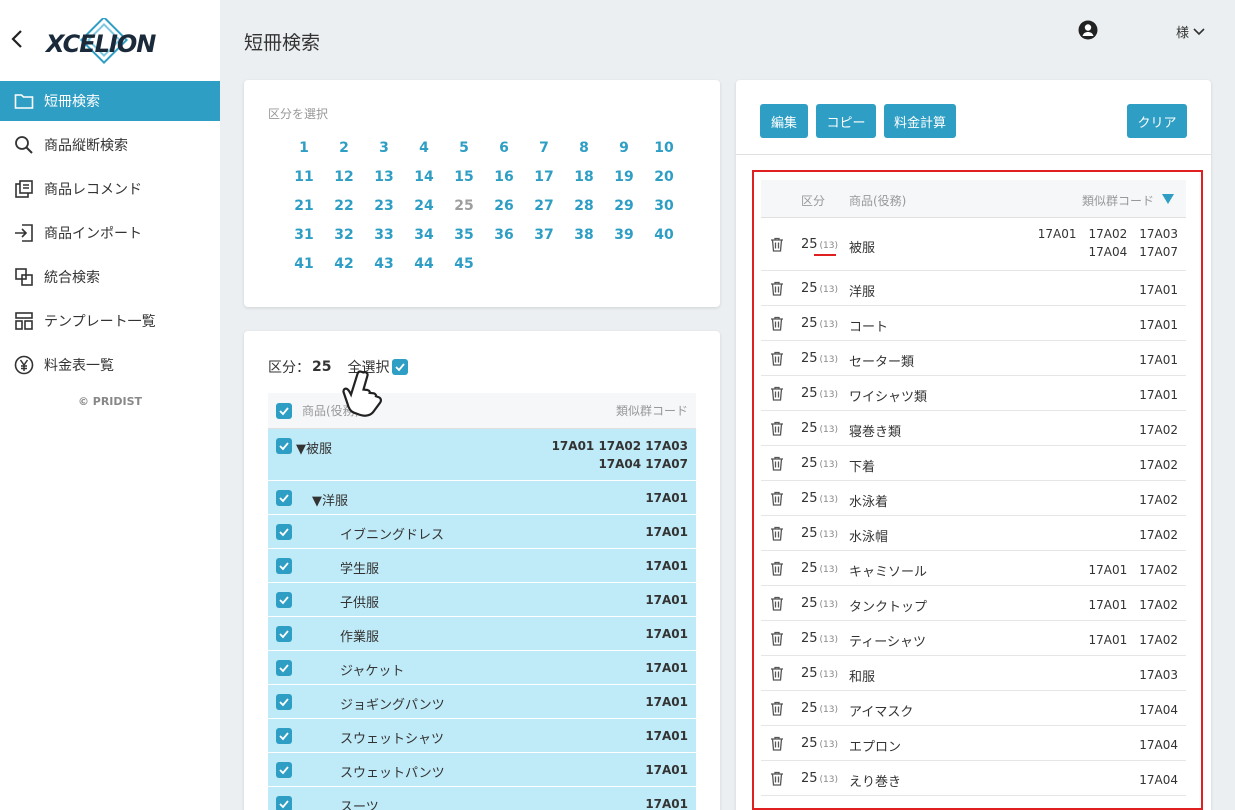  What do you see at coordinates (284, 410) in the screenshot?
I see `header-checkbox` at bounding box center [284, 410].